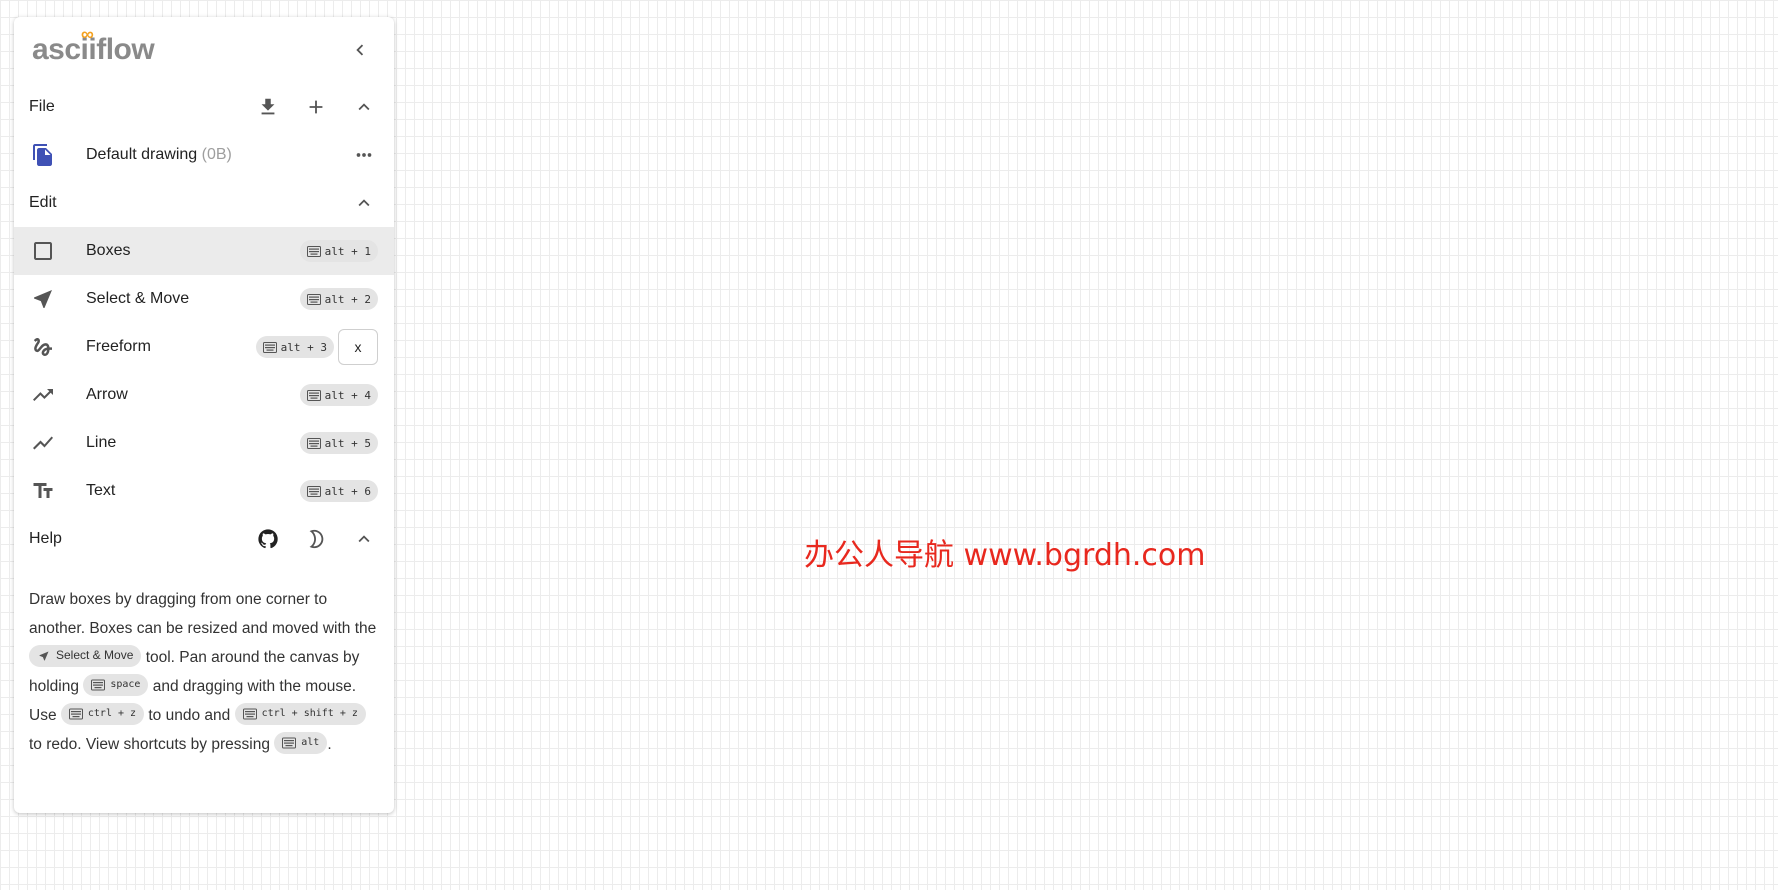  Describe the element at coordinates (43, 491) in the screenshot. I see `text-fields-icon` at that location.